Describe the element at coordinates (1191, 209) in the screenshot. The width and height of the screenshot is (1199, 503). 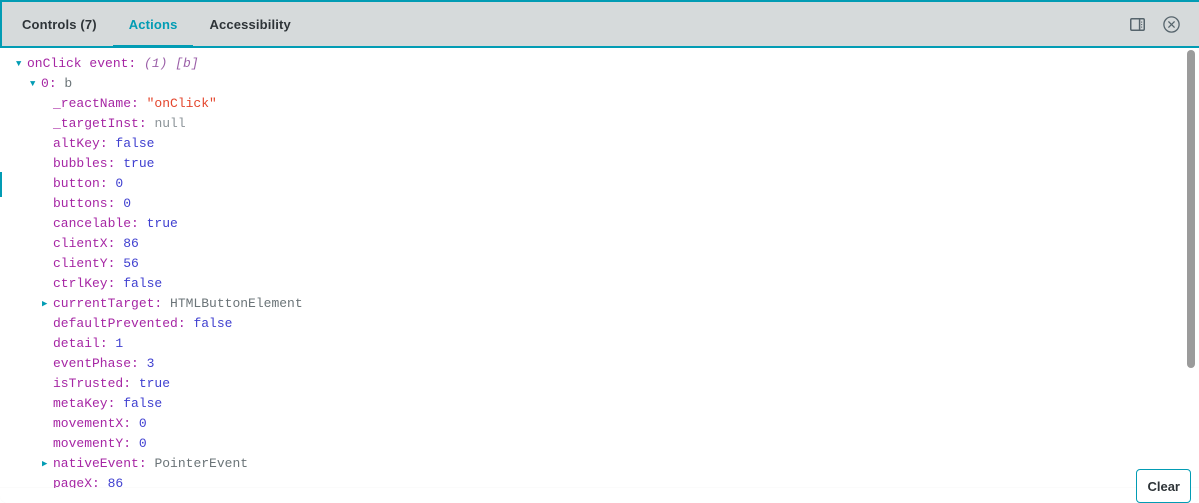
I see `vertical-scrollbar-thumb` at that location.